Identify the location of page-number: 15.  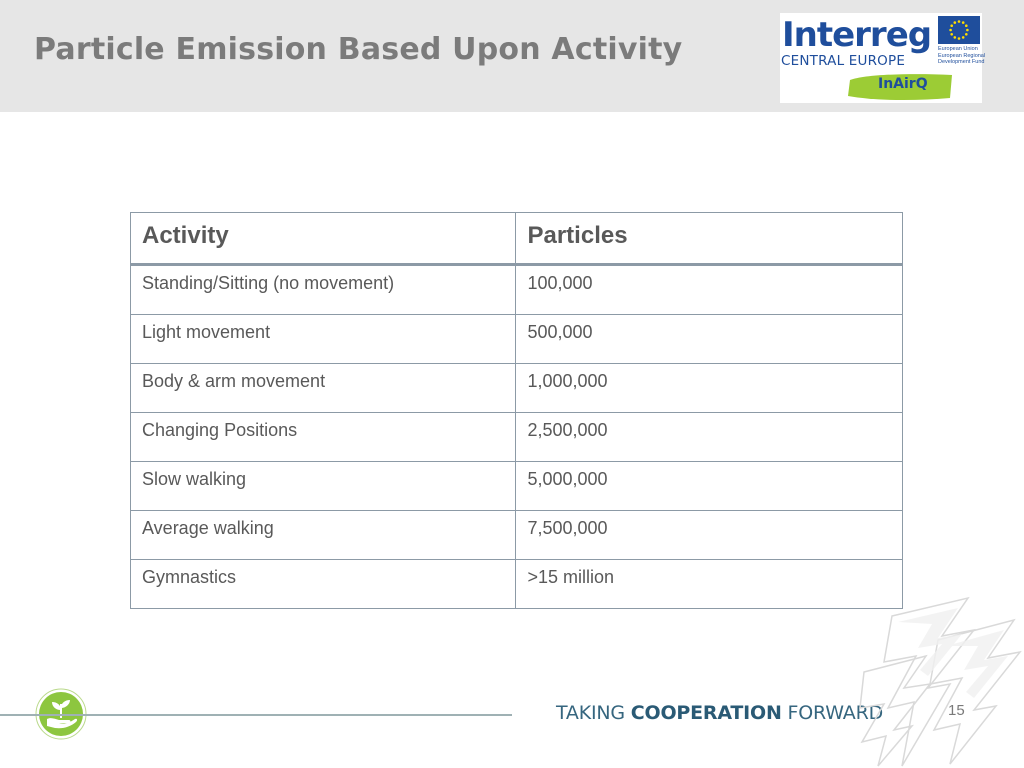
(956, 710).